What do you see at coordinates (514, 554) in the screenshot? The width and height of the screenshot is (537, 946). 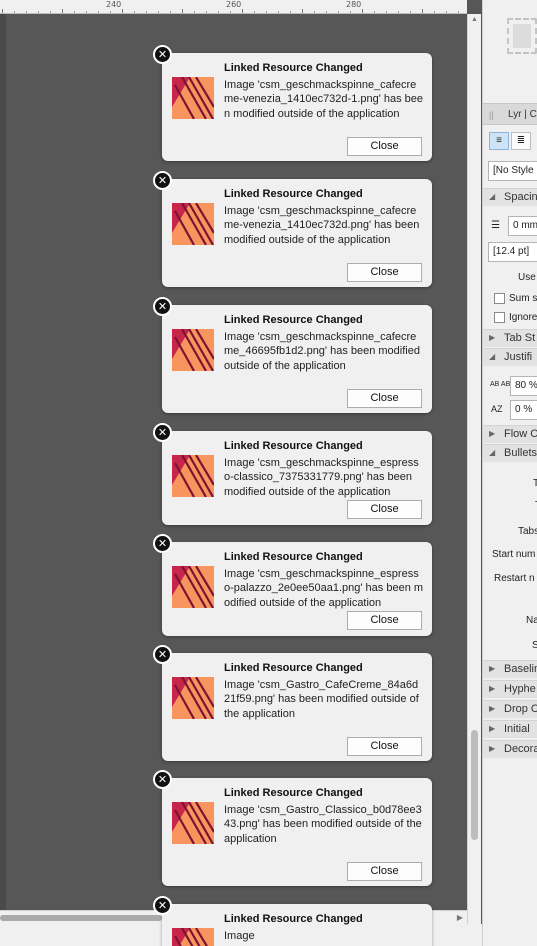 I see `start-number-label: Start num` at bounding box center [514, 554].